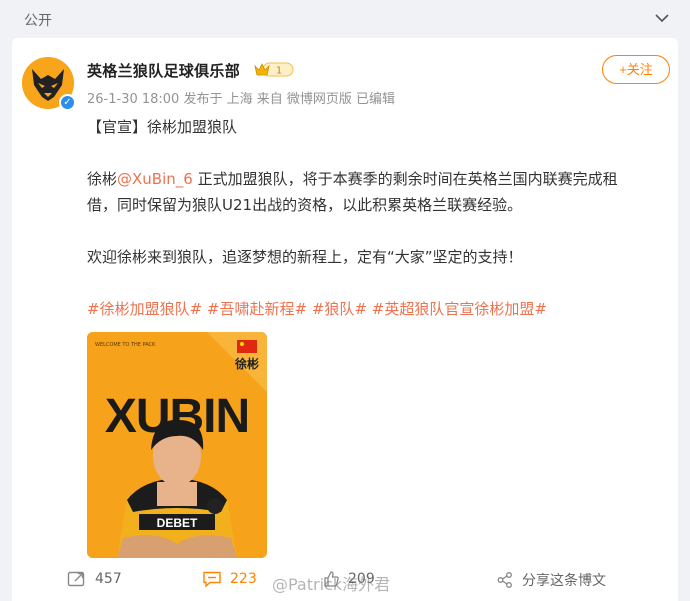 This screenshot has height=601, width=690. I want to click on repost-icon, so click(76, 579).